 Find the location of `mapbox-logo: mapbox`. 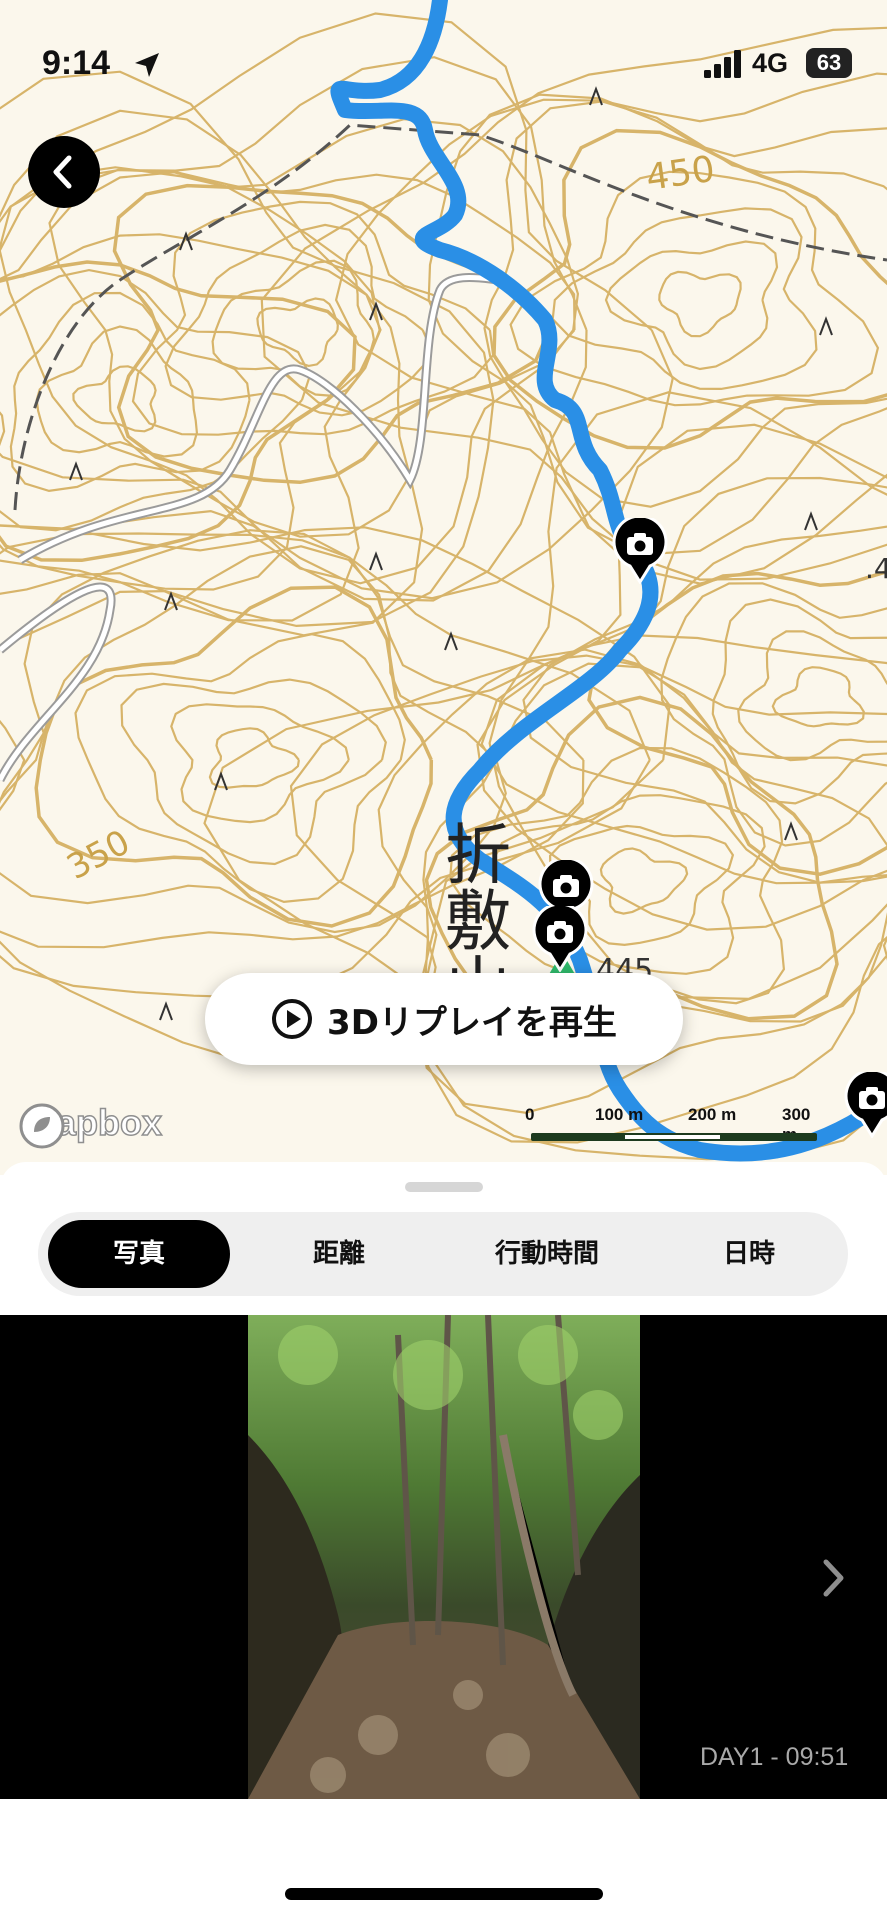

mapbox-logo: mapbox is located at coordinates (90, 1125).